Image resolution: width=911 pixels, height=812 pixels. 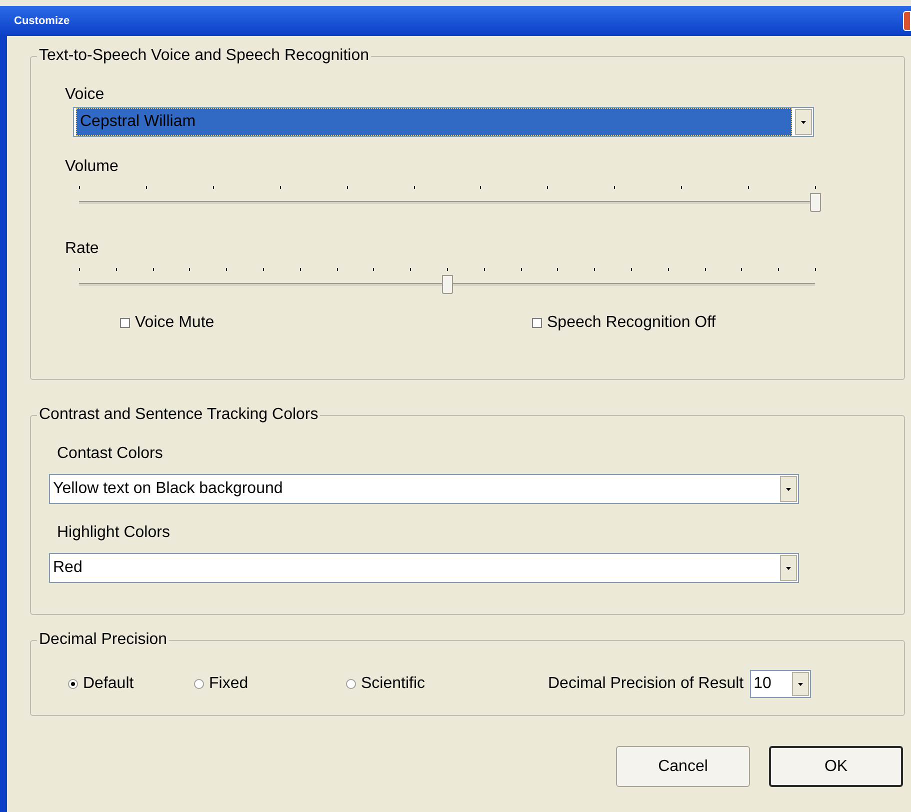 I want to click on radio-label: Fixed, so click(x=228, y=684).